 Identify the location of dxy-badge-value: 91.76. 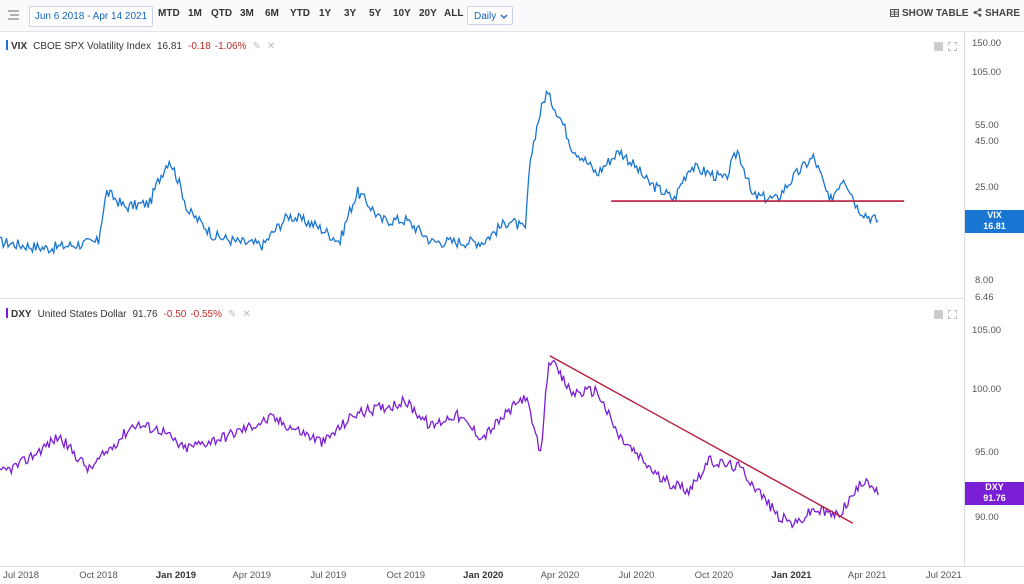
(994, 498).